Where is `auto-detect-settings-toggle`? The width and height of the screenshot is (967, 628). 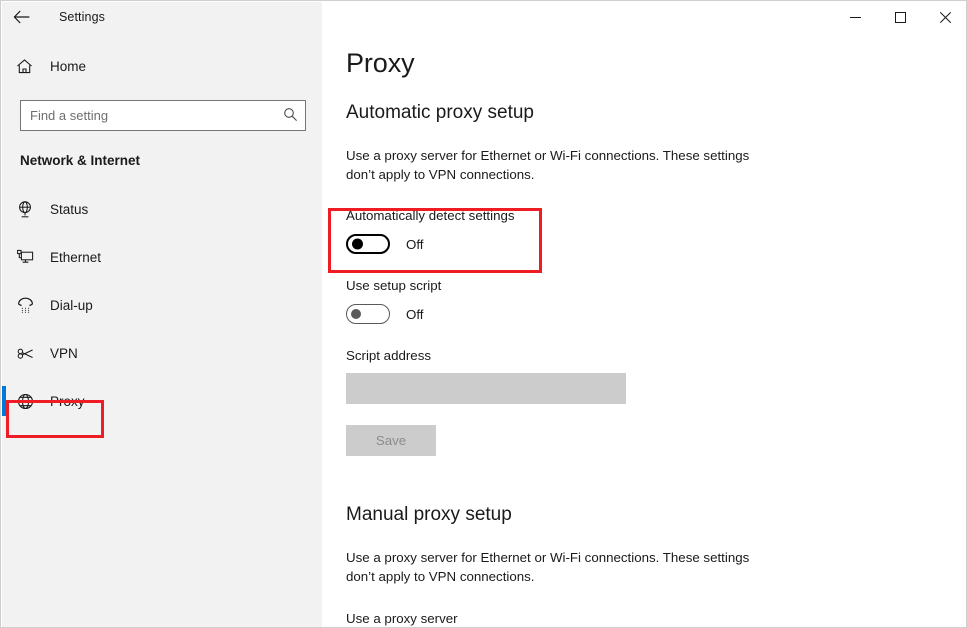
auto-detect-settings-toggle is located at coordinates (368, 244).